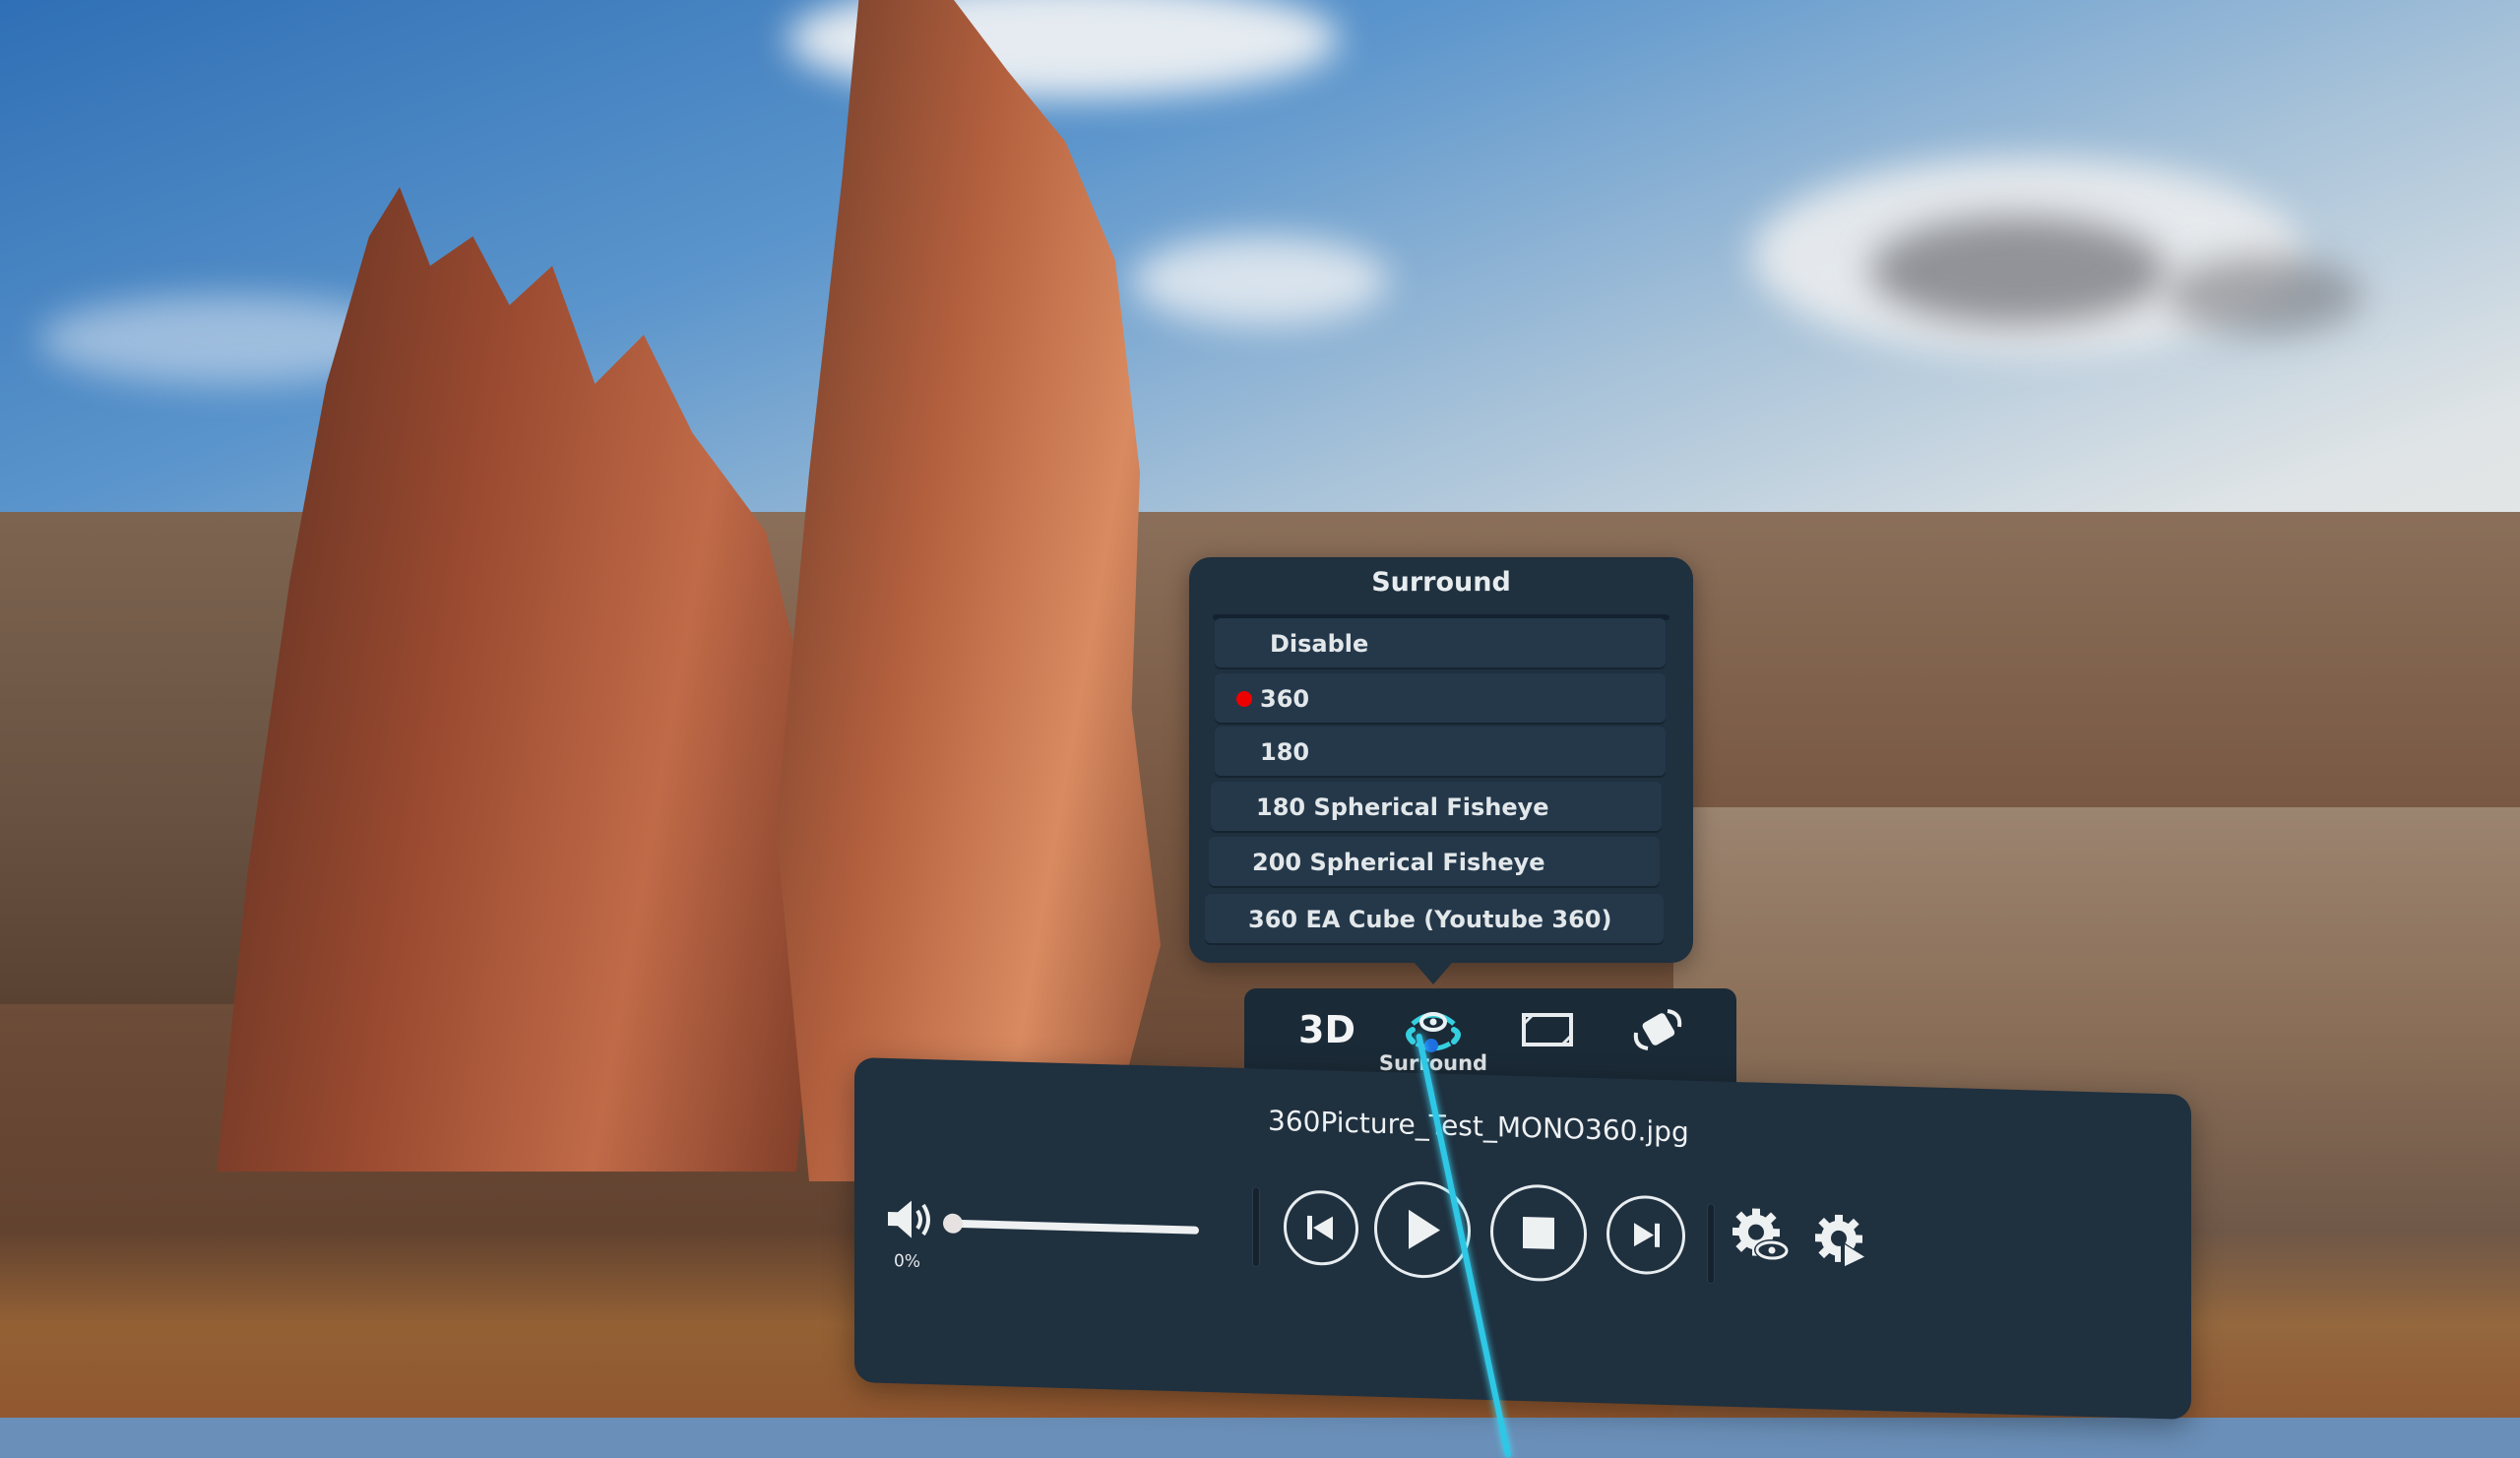 This screenshot has height=1458, width=2520. Describe the element at coordinates (1319, 644) in the screenshot. I see `option-label: Disable` at that location.